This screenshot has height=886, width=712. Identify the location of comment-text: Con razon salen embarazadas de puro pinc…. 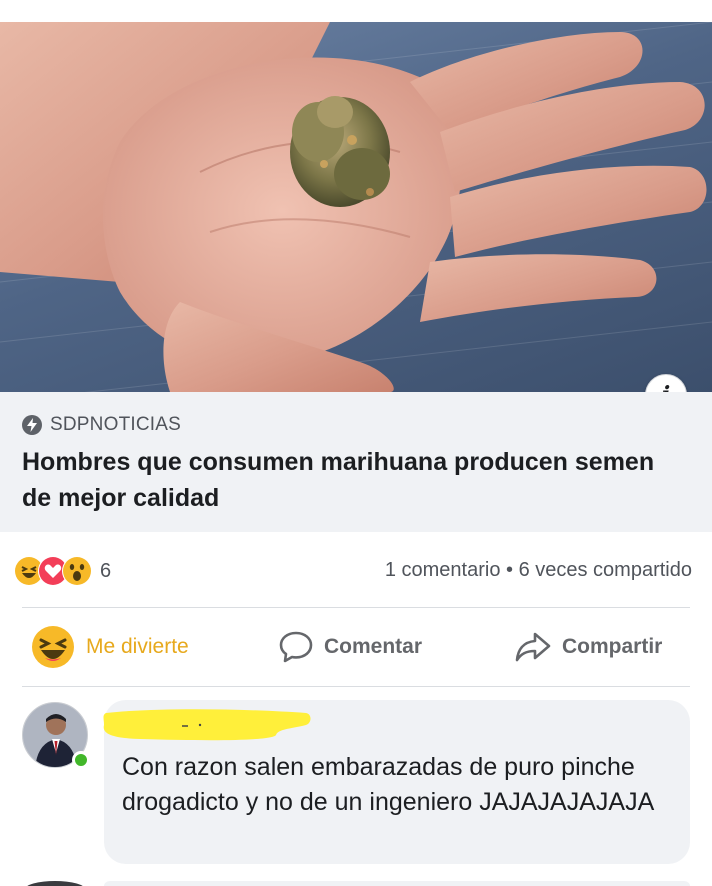
(388, 784).